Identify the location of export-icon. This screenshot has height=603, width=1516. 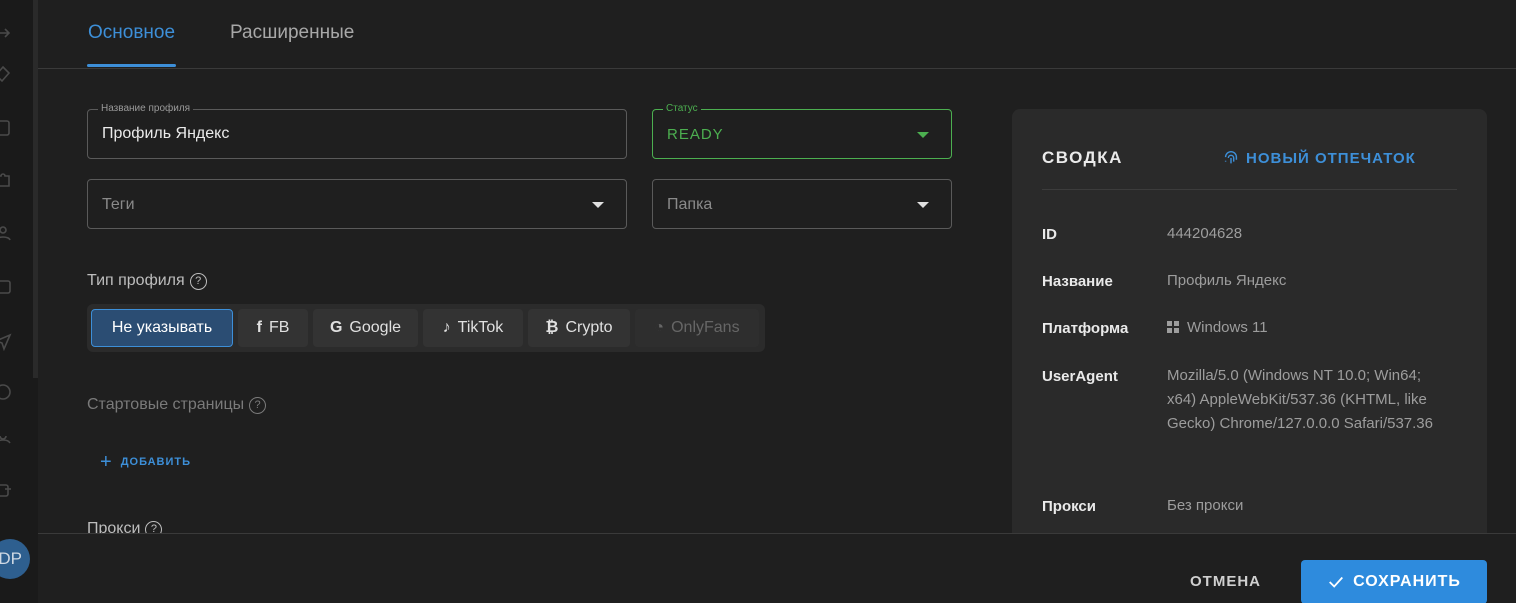
(7, 490).